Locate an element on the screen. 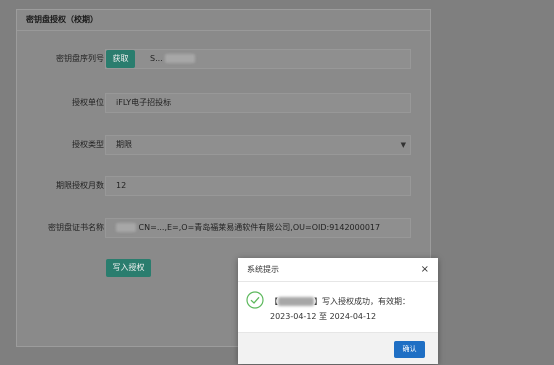 The width and height of the screenshot is (554, 365). unit-label: 授权单位 is located at coordinates (88, 102).